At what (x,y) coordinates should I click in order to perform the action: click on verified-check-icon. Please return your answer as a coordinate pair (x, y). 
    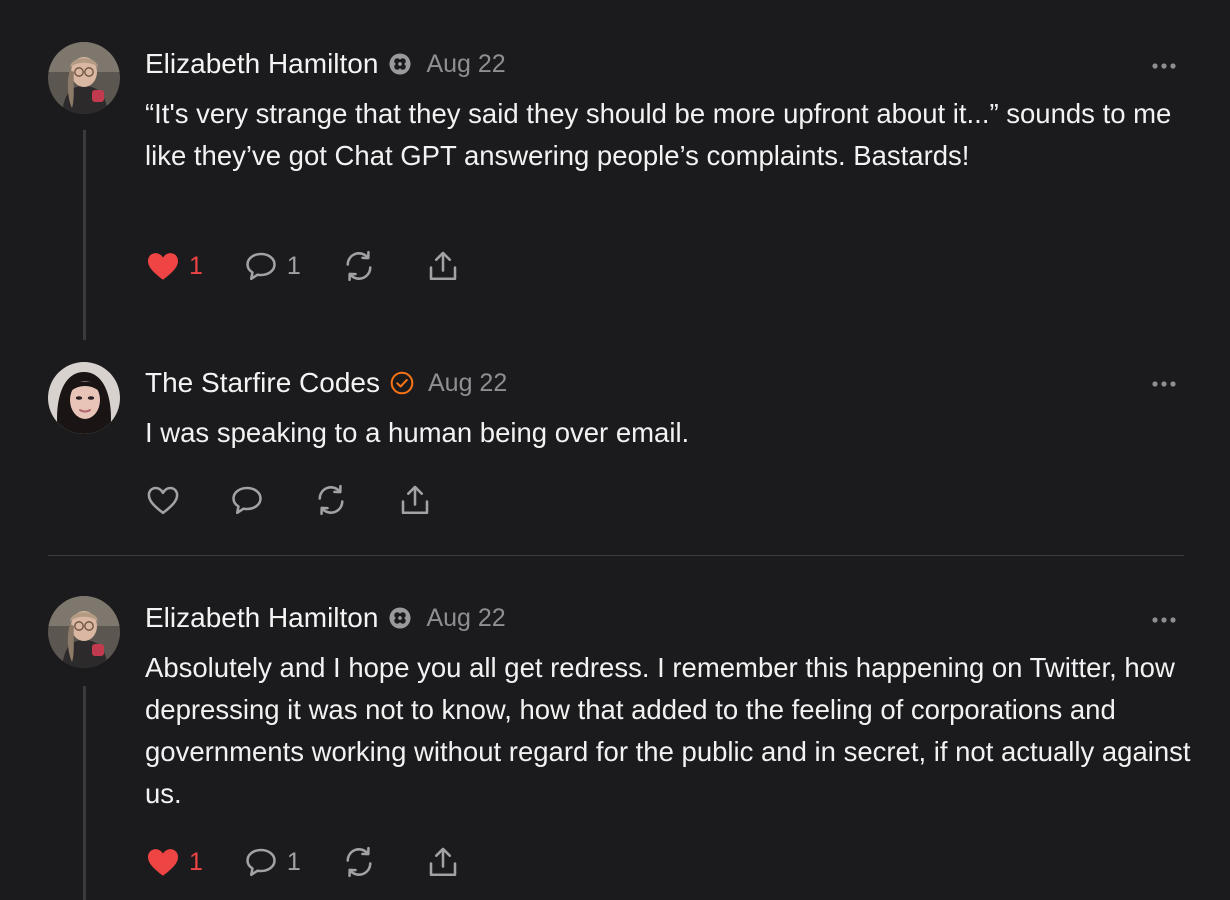
    Looking at the image, I should click on (402, 383).